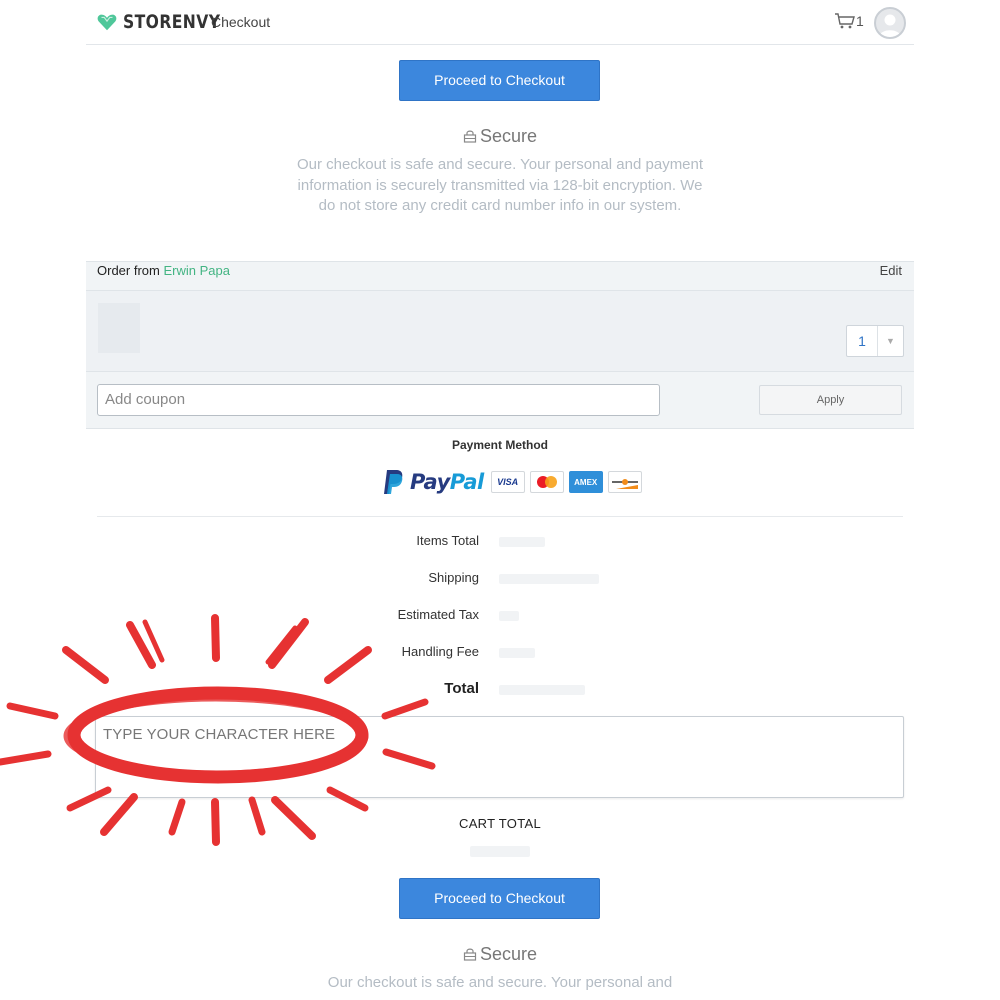  I want to click on cart-count: 1, so click(860, 21).